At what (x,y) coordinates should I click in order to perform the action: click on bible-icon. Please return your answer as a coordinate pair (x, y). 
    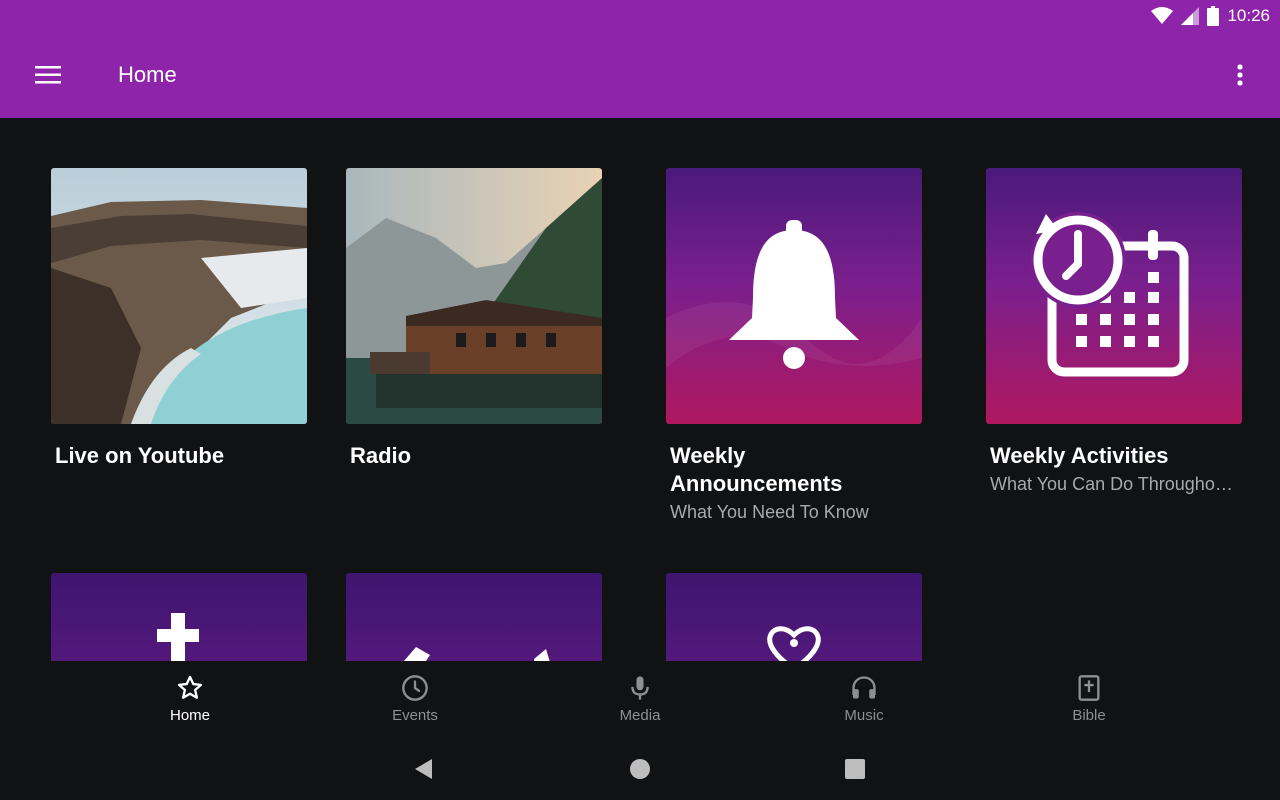
    Looking at the image, I should click on (1089, 688).